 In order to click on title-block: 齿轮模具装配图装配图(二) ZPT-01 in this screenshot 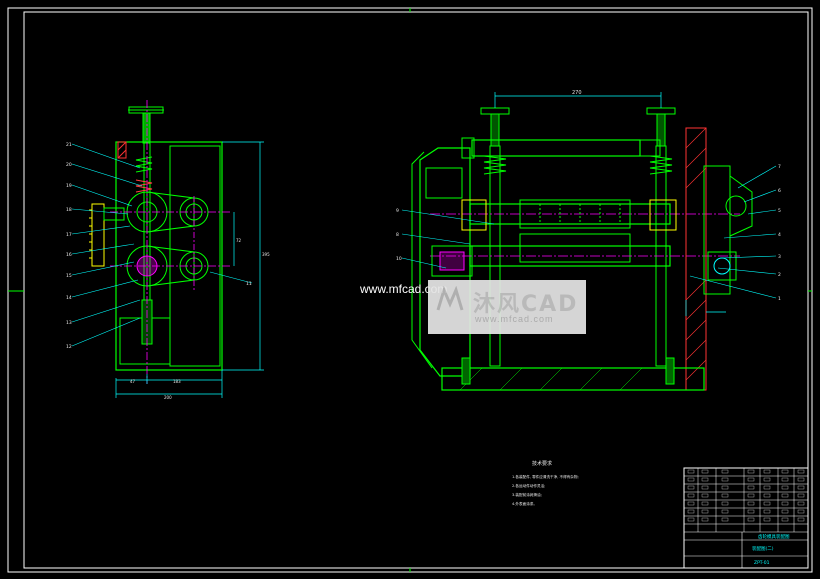, I will do `click(746, 518)`.